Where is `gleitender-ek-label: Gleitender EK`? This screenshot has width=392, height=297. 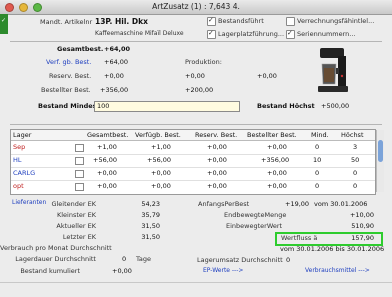
gleitender-ek-label: Gleitender EK is located at coordinates (73, 204).